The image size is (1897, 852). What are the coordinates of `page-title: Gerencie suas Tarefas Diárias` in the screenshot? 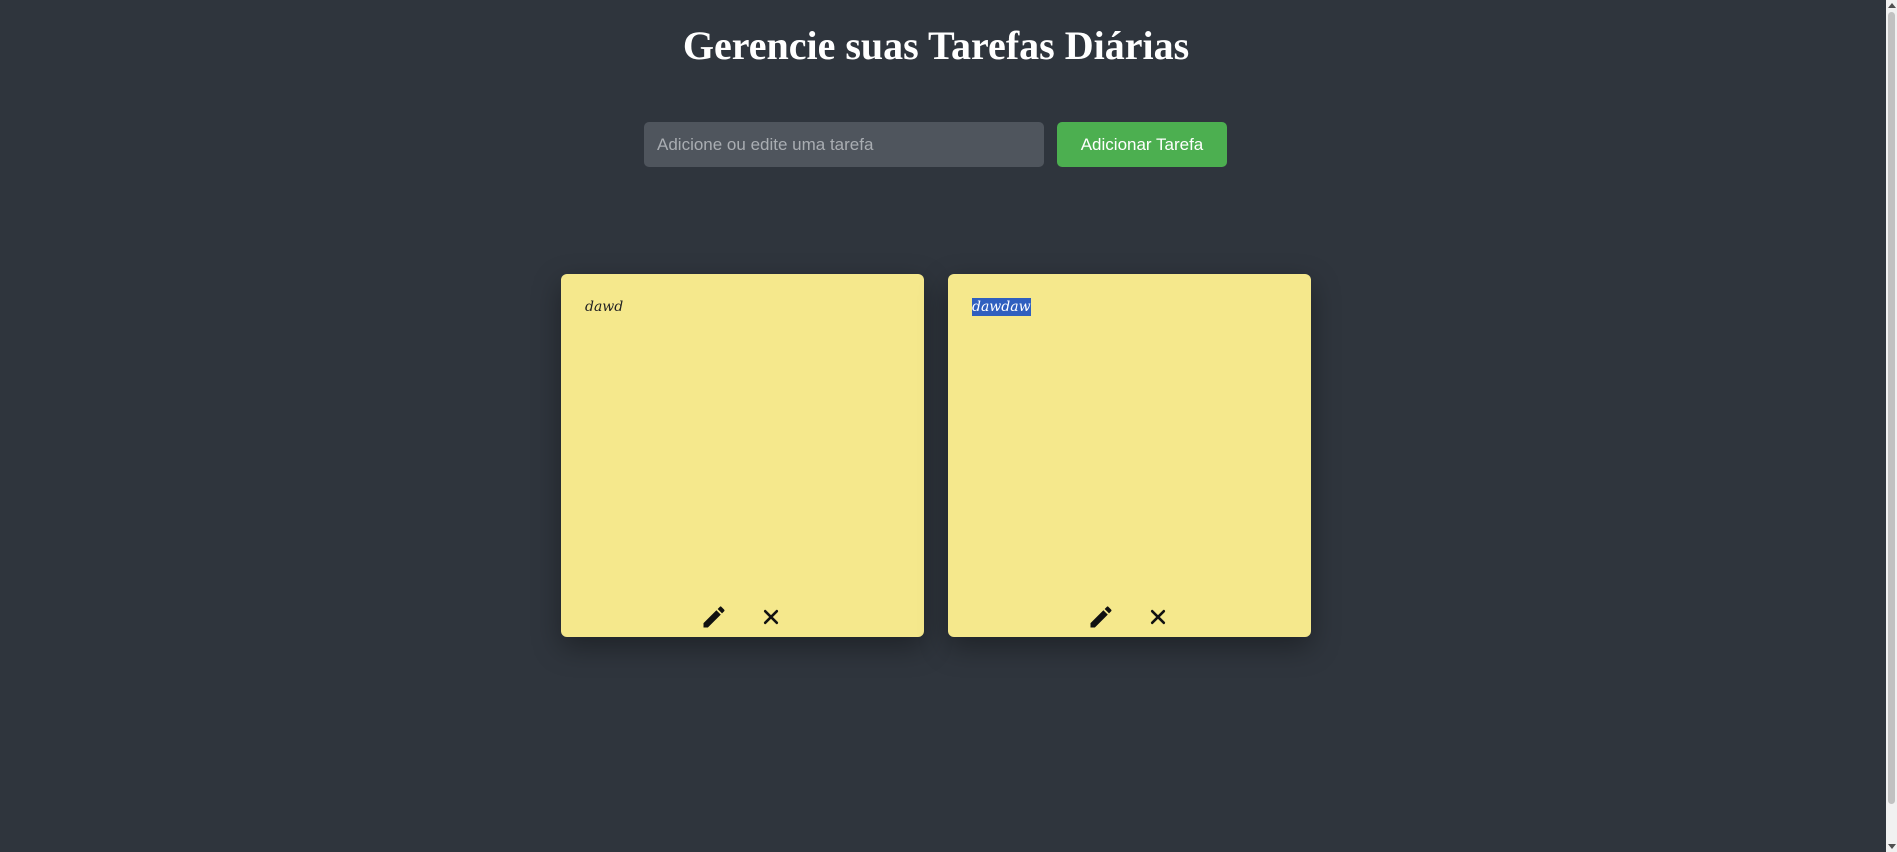 It's located at (936, 45).